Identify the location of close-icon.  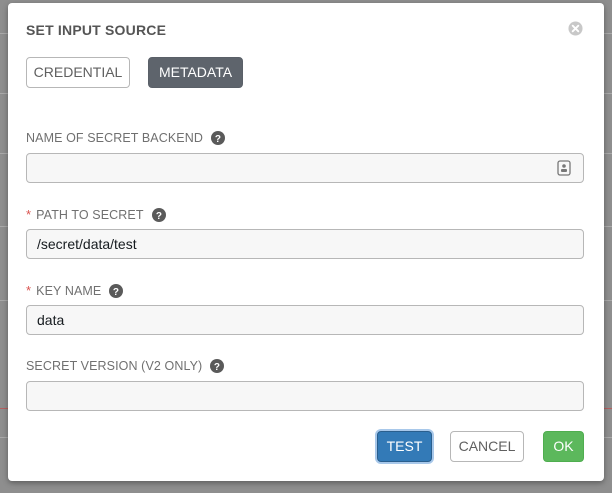
(575, 28).